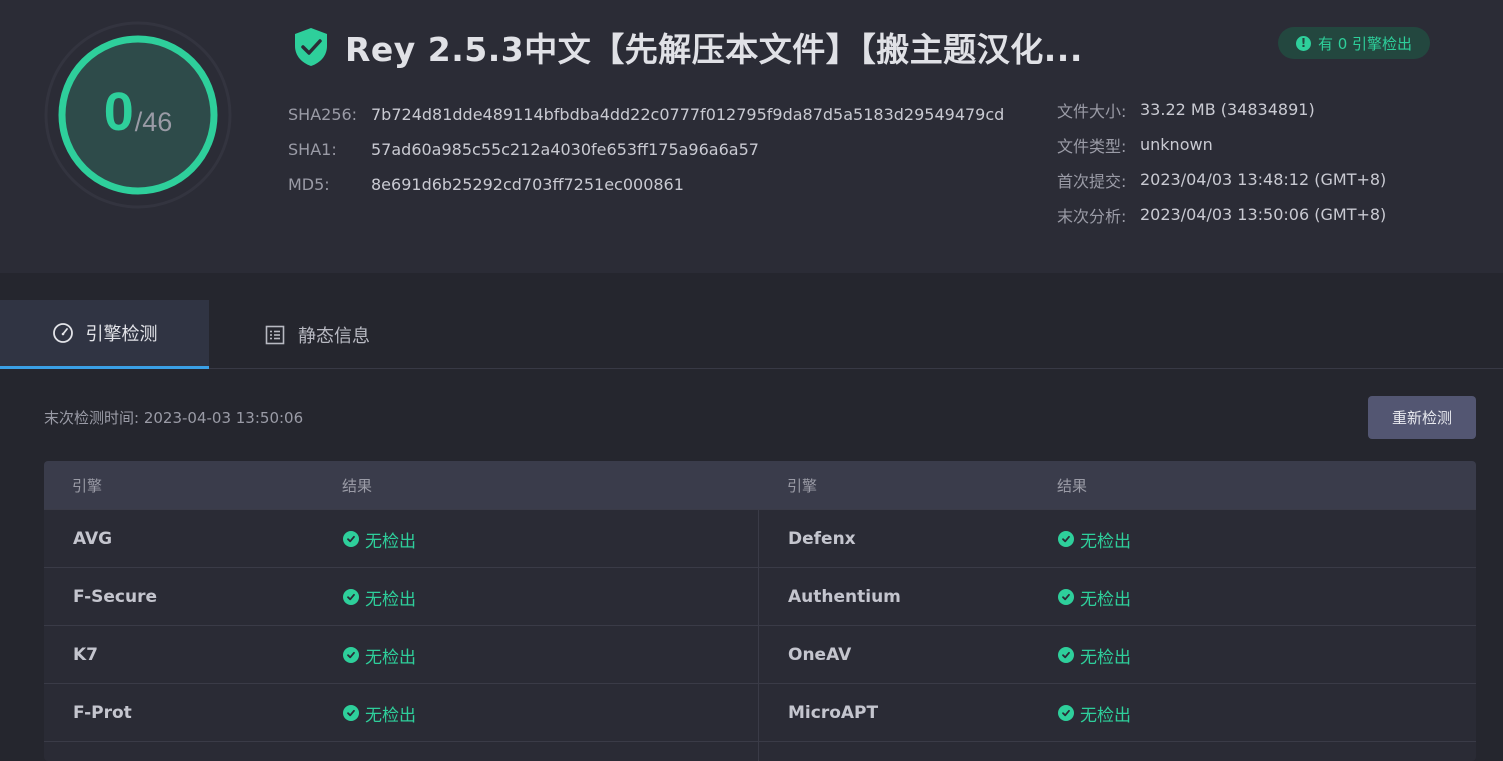  I want to click on hash-value: 8e691d6b25292cd703ff7251ec000861, so click(527, 184).